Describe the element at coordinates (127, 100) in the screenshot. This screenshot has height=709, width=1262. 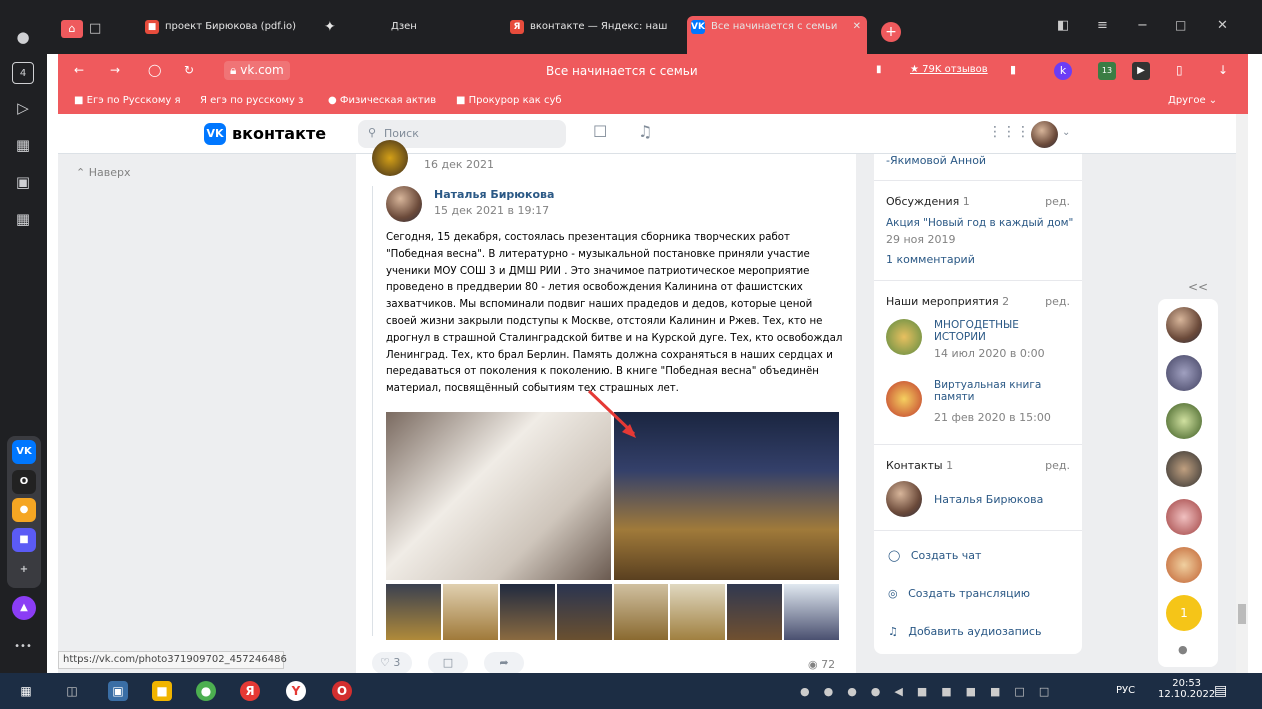
I see `bookmark-item: ■ Егэ по Русскому я` at that location.